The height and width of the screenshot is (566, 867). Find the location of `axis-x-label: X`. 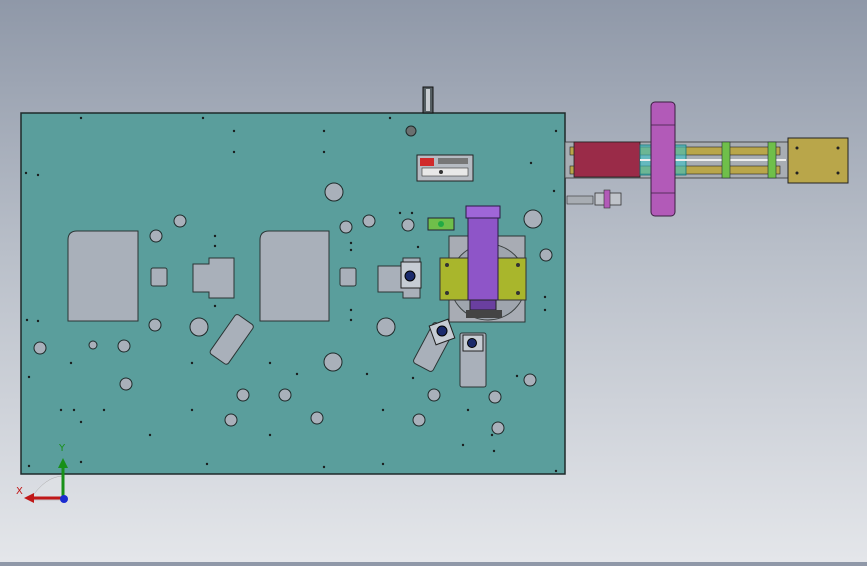

axis-x-label: X is located at coordinates (19, 491).